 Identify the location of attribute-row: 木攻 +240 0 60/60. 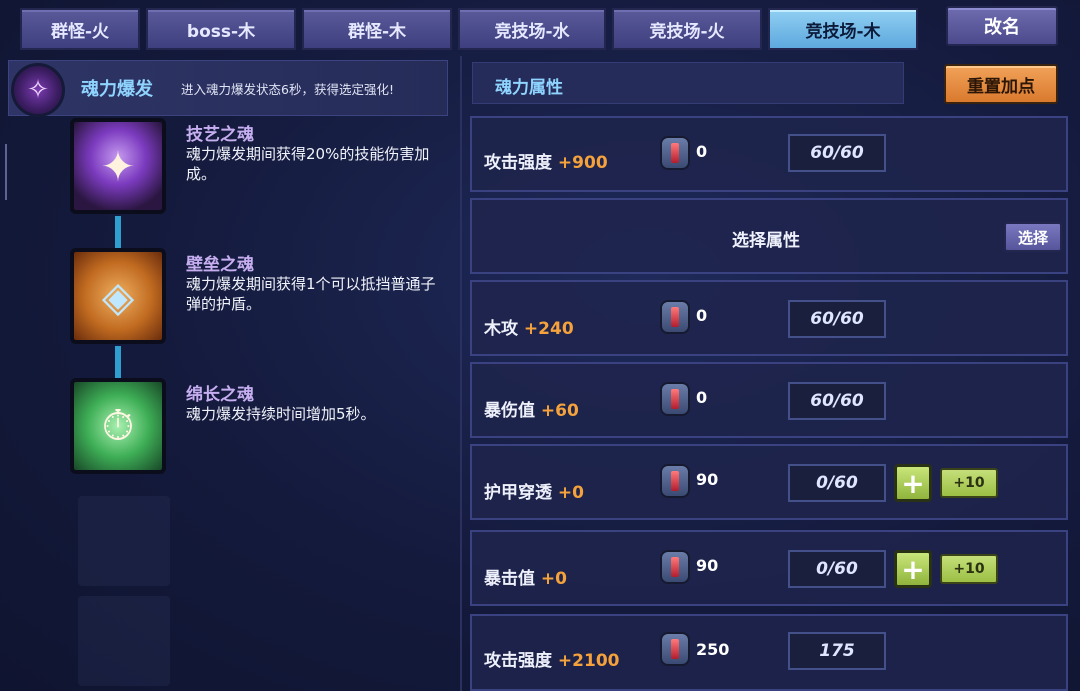
(769, 318).